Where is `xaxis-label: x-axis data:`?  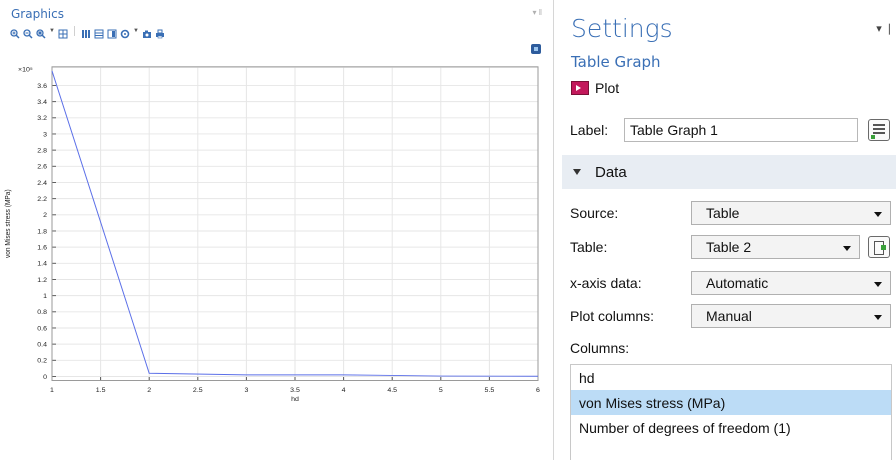
xaxis-label: x-axis data: is located at coordinates (606, 283).